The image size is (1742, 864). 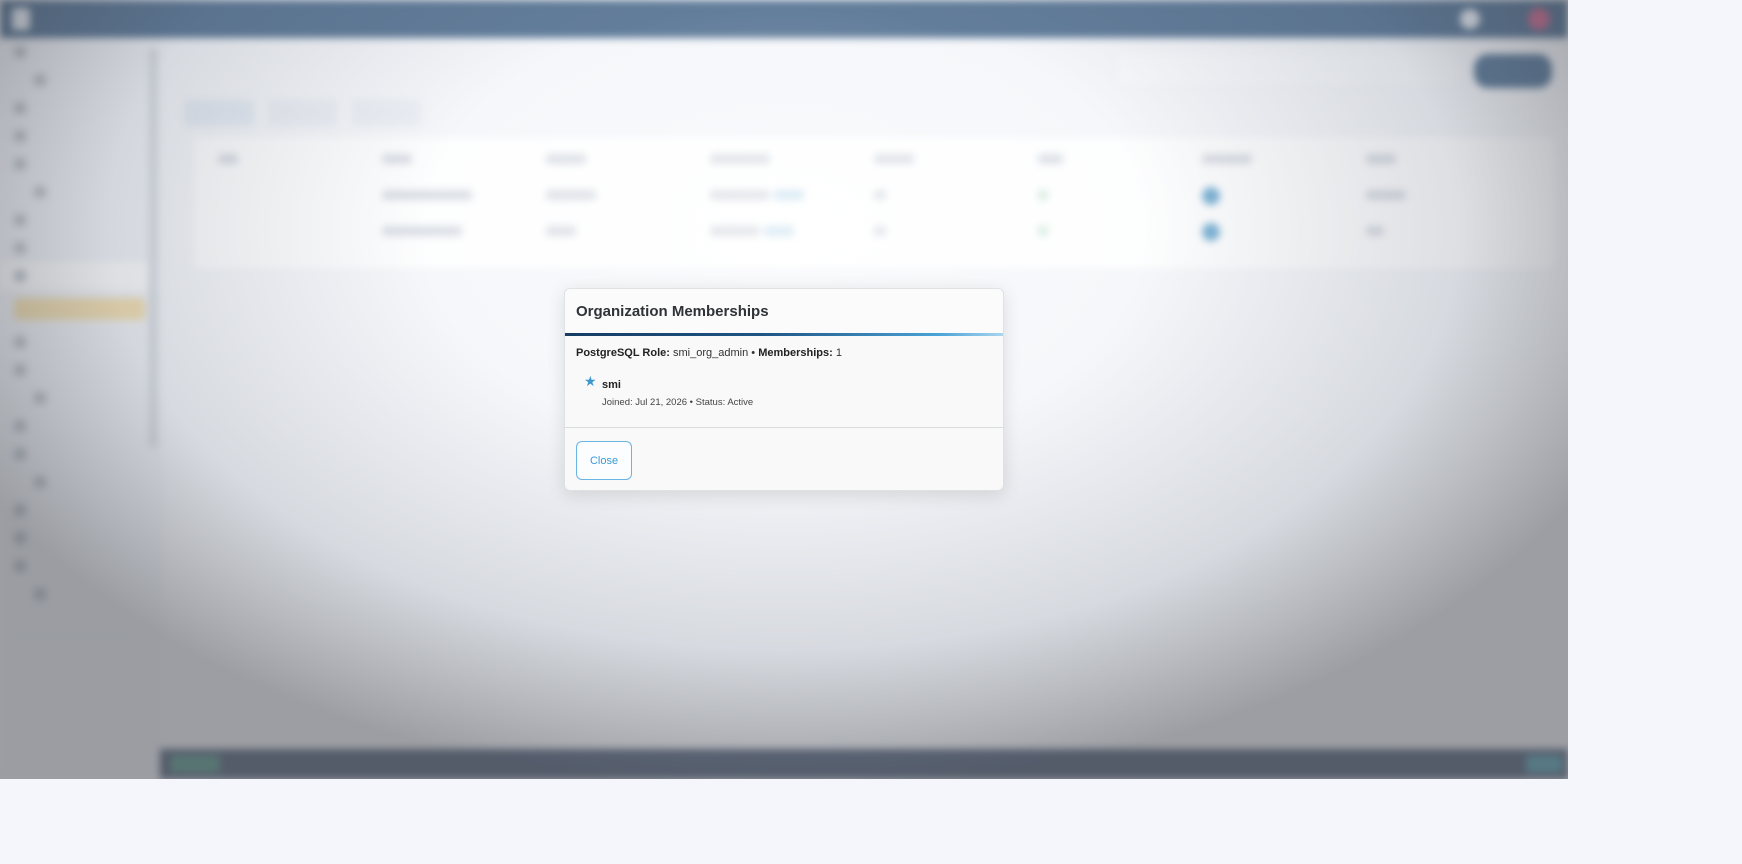 I want to click on modal-title: Organization Memberships, so click(x=672, y=311).